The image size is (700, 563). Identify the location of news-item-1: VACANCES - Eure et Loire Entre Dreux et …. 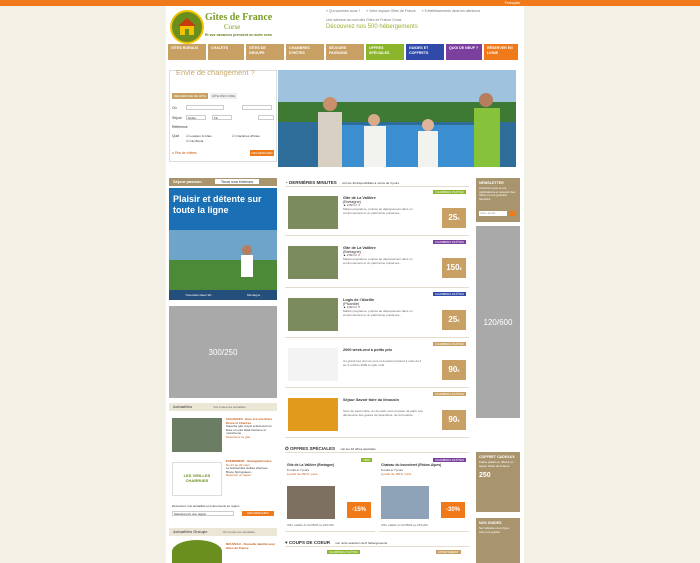
(251, 428).